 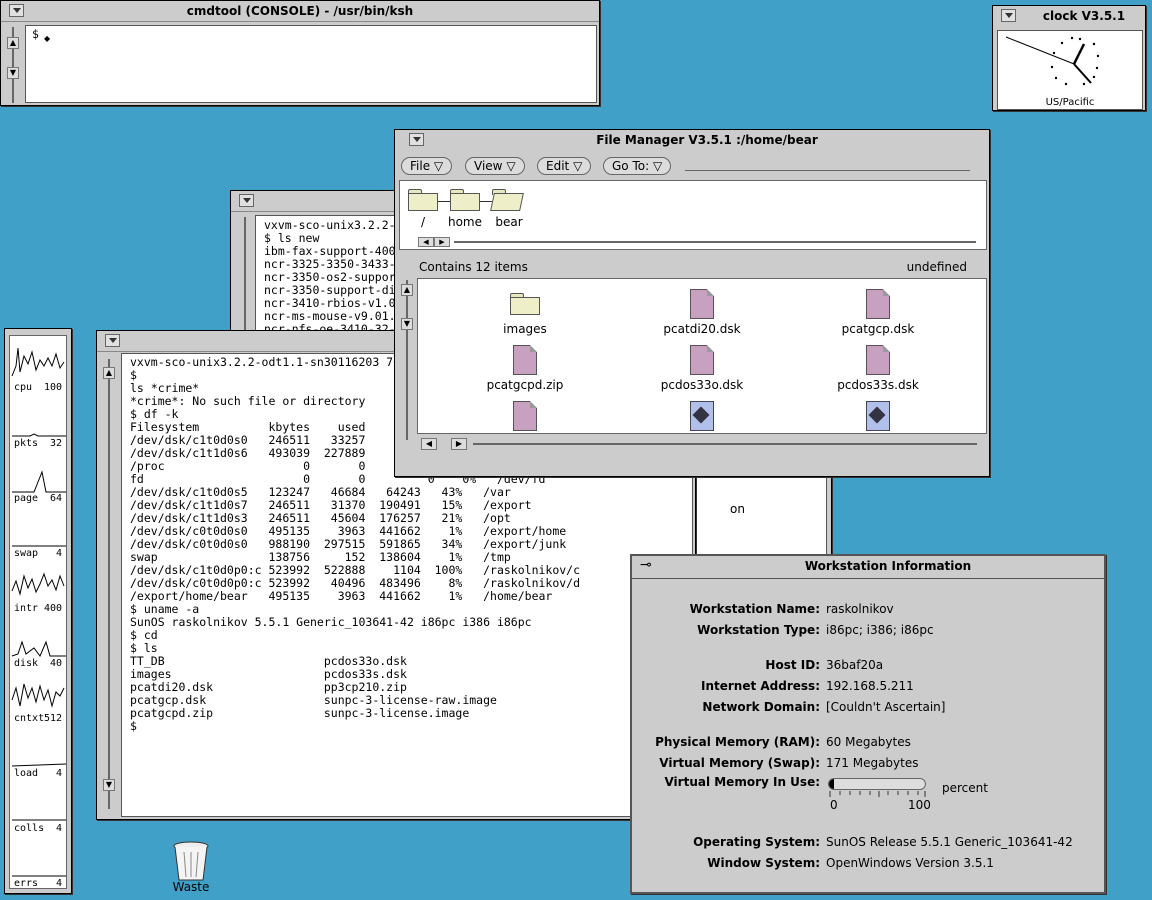 What do you see at coordinates (52, 608) in the screenshot?
I see `perf-value: 400` at bounding box center [52, 608].